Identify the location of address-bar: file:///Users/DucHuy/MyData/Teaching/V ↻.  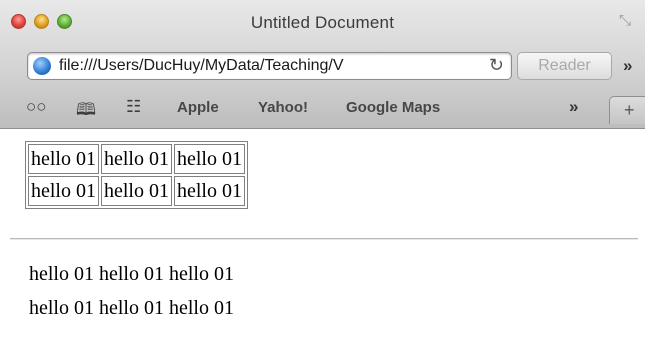
(269, 66).